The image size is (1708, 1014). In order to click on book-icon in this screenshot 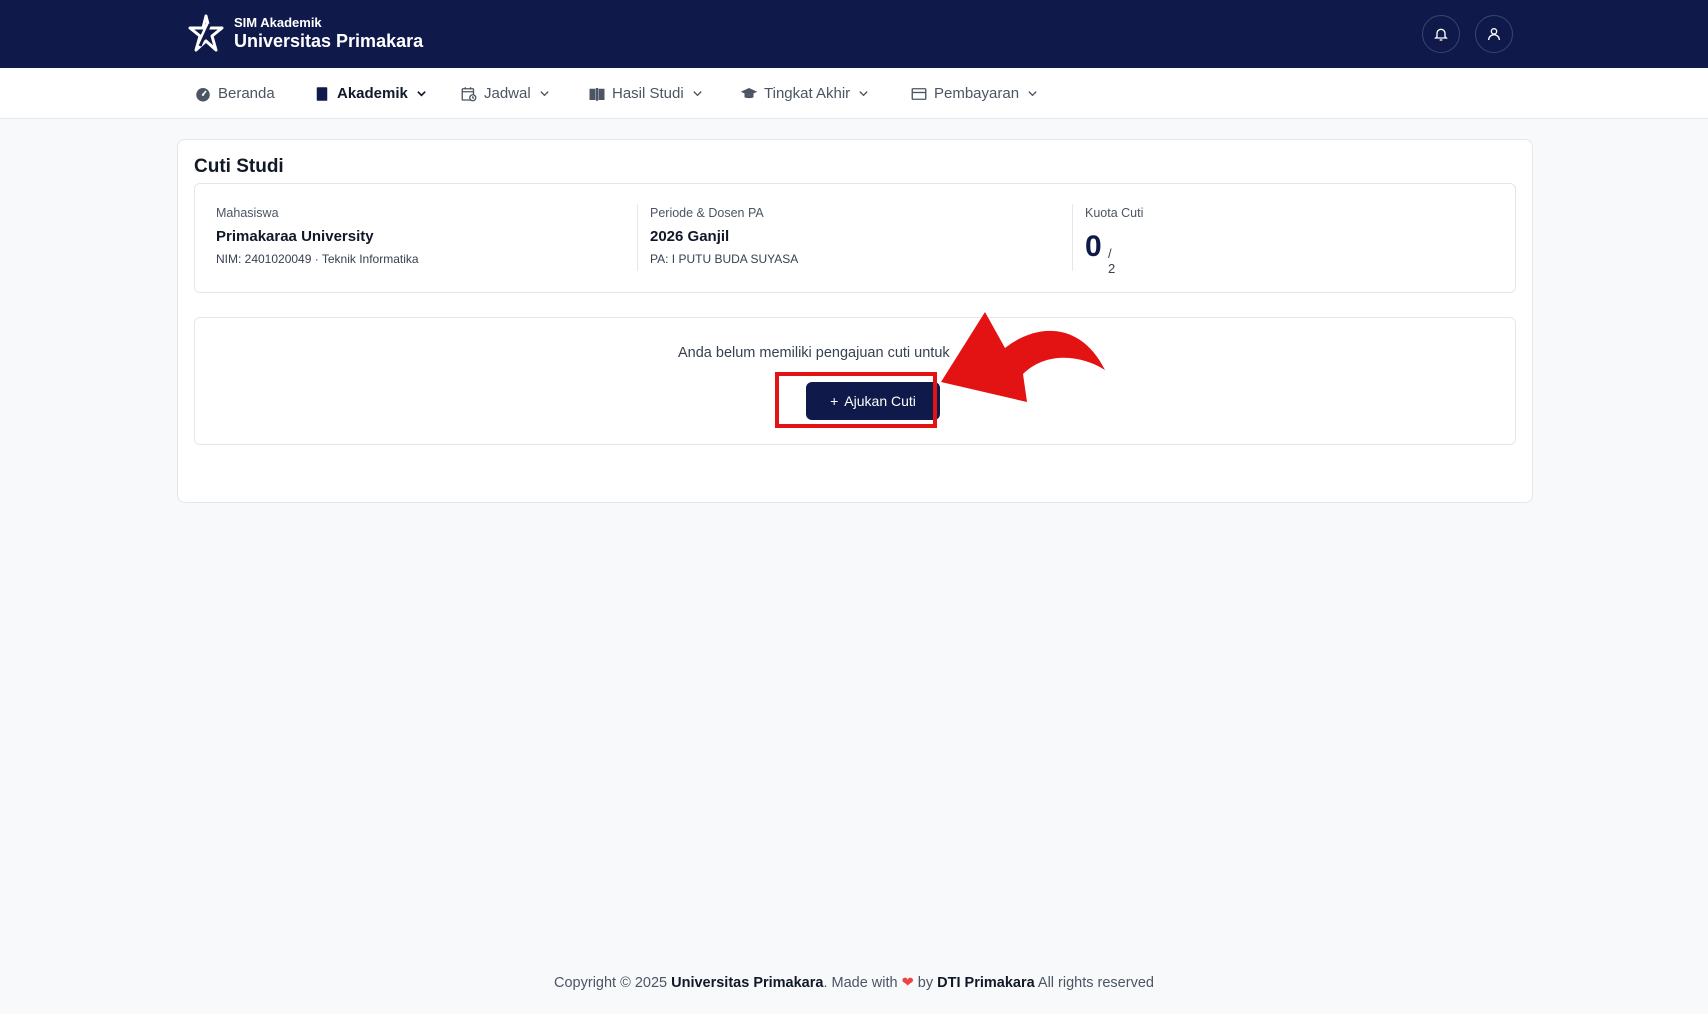, I will do `click(322, 93)`.